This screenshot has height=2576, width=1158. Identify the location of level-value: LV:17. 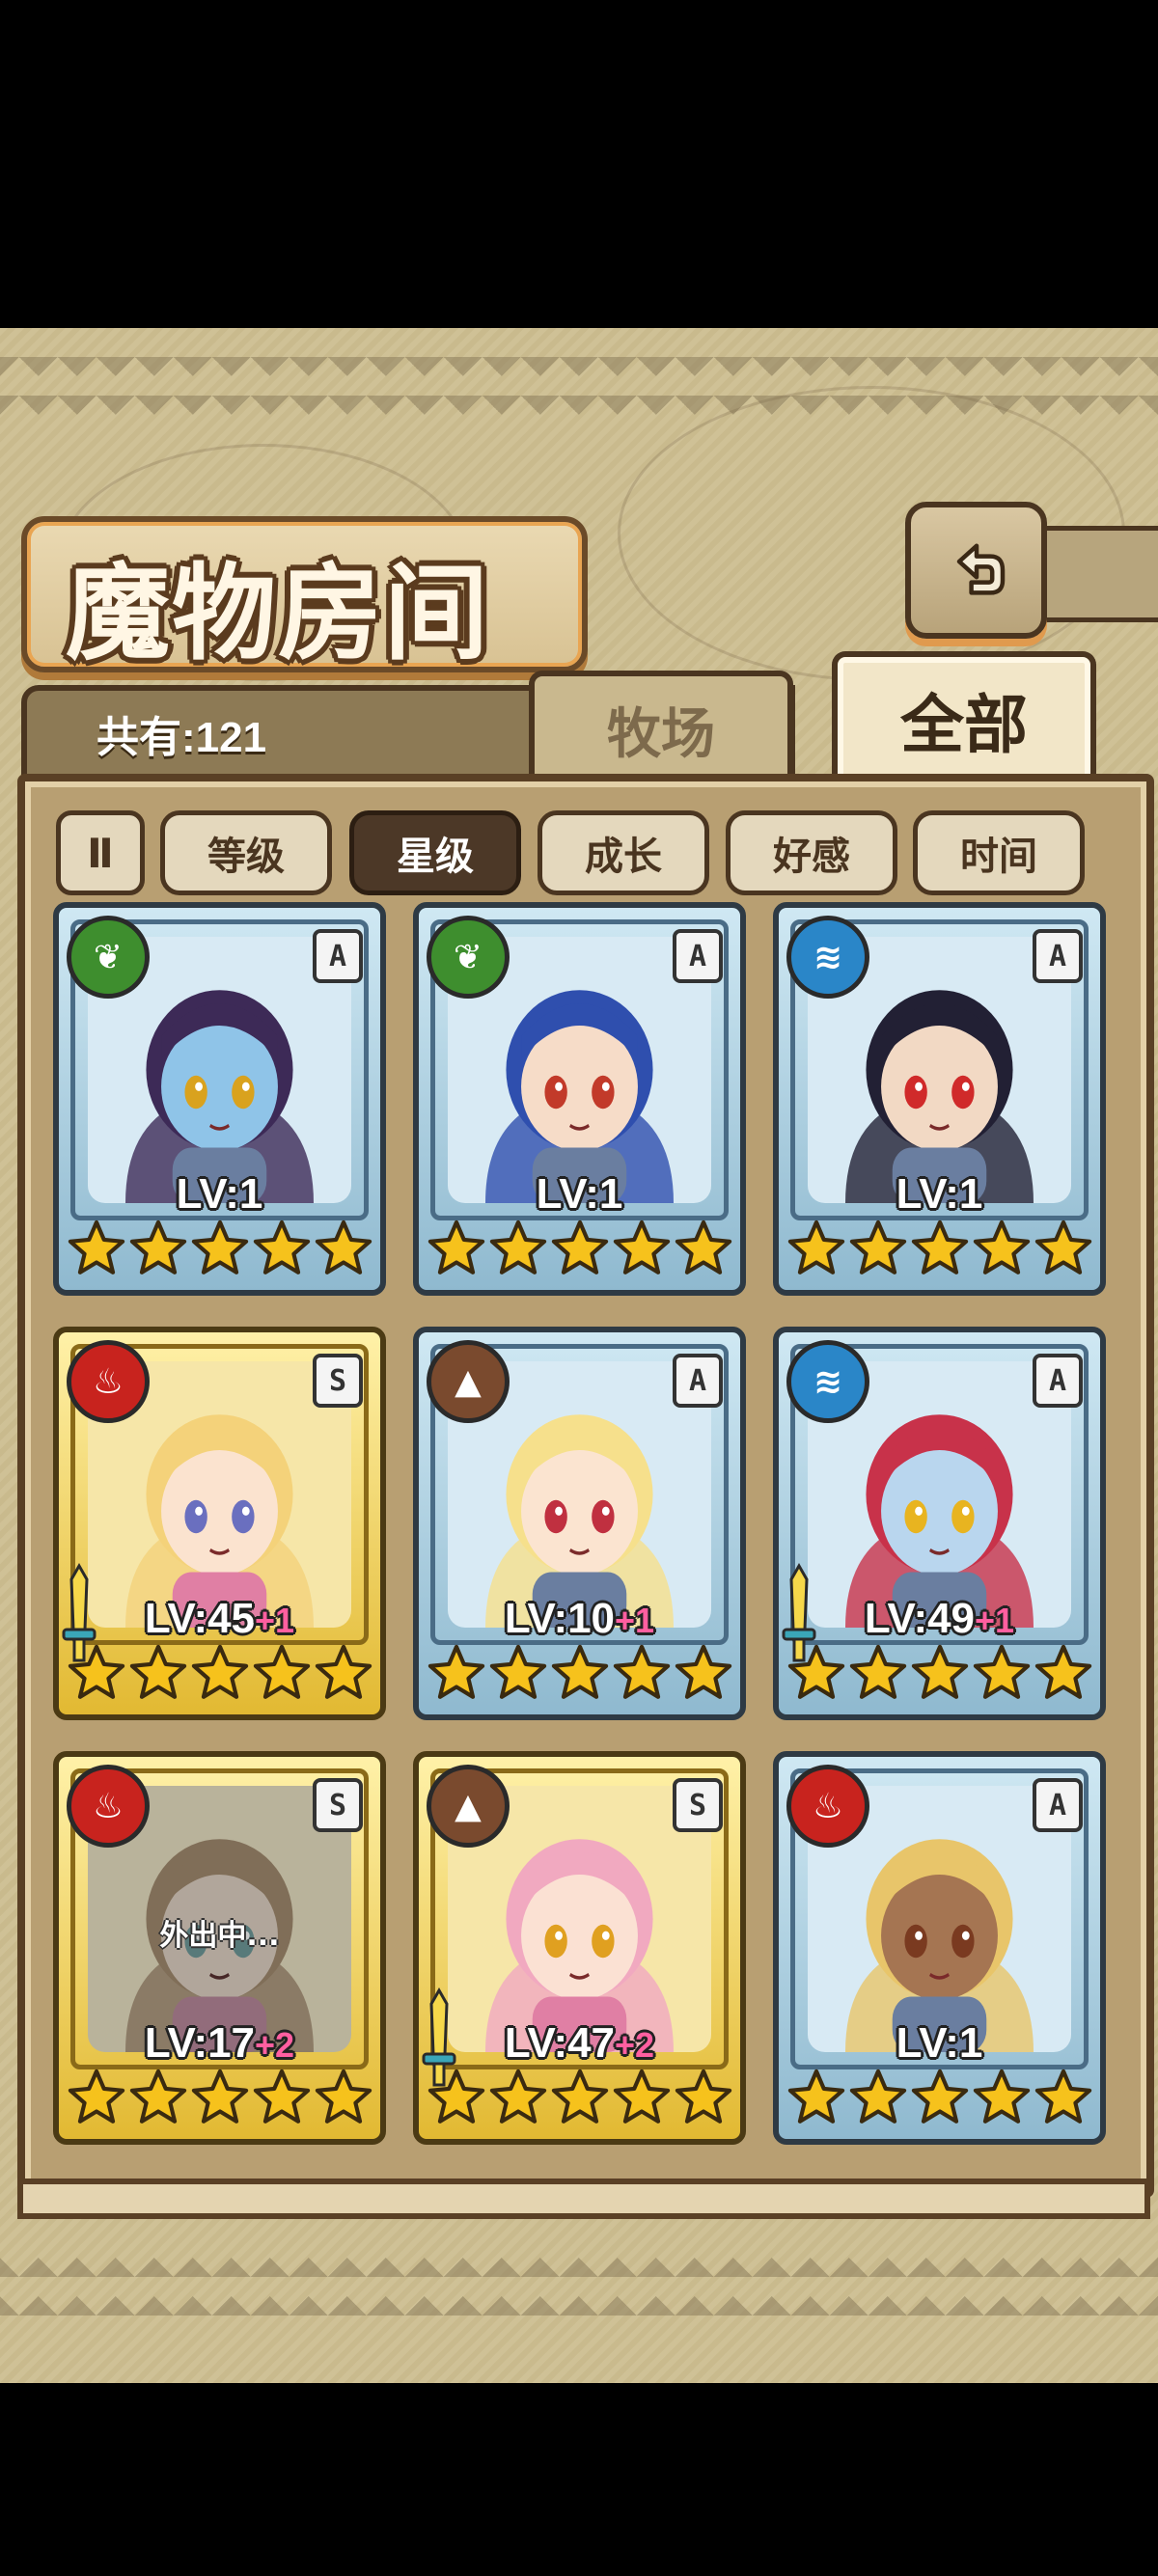
(200, 2043).